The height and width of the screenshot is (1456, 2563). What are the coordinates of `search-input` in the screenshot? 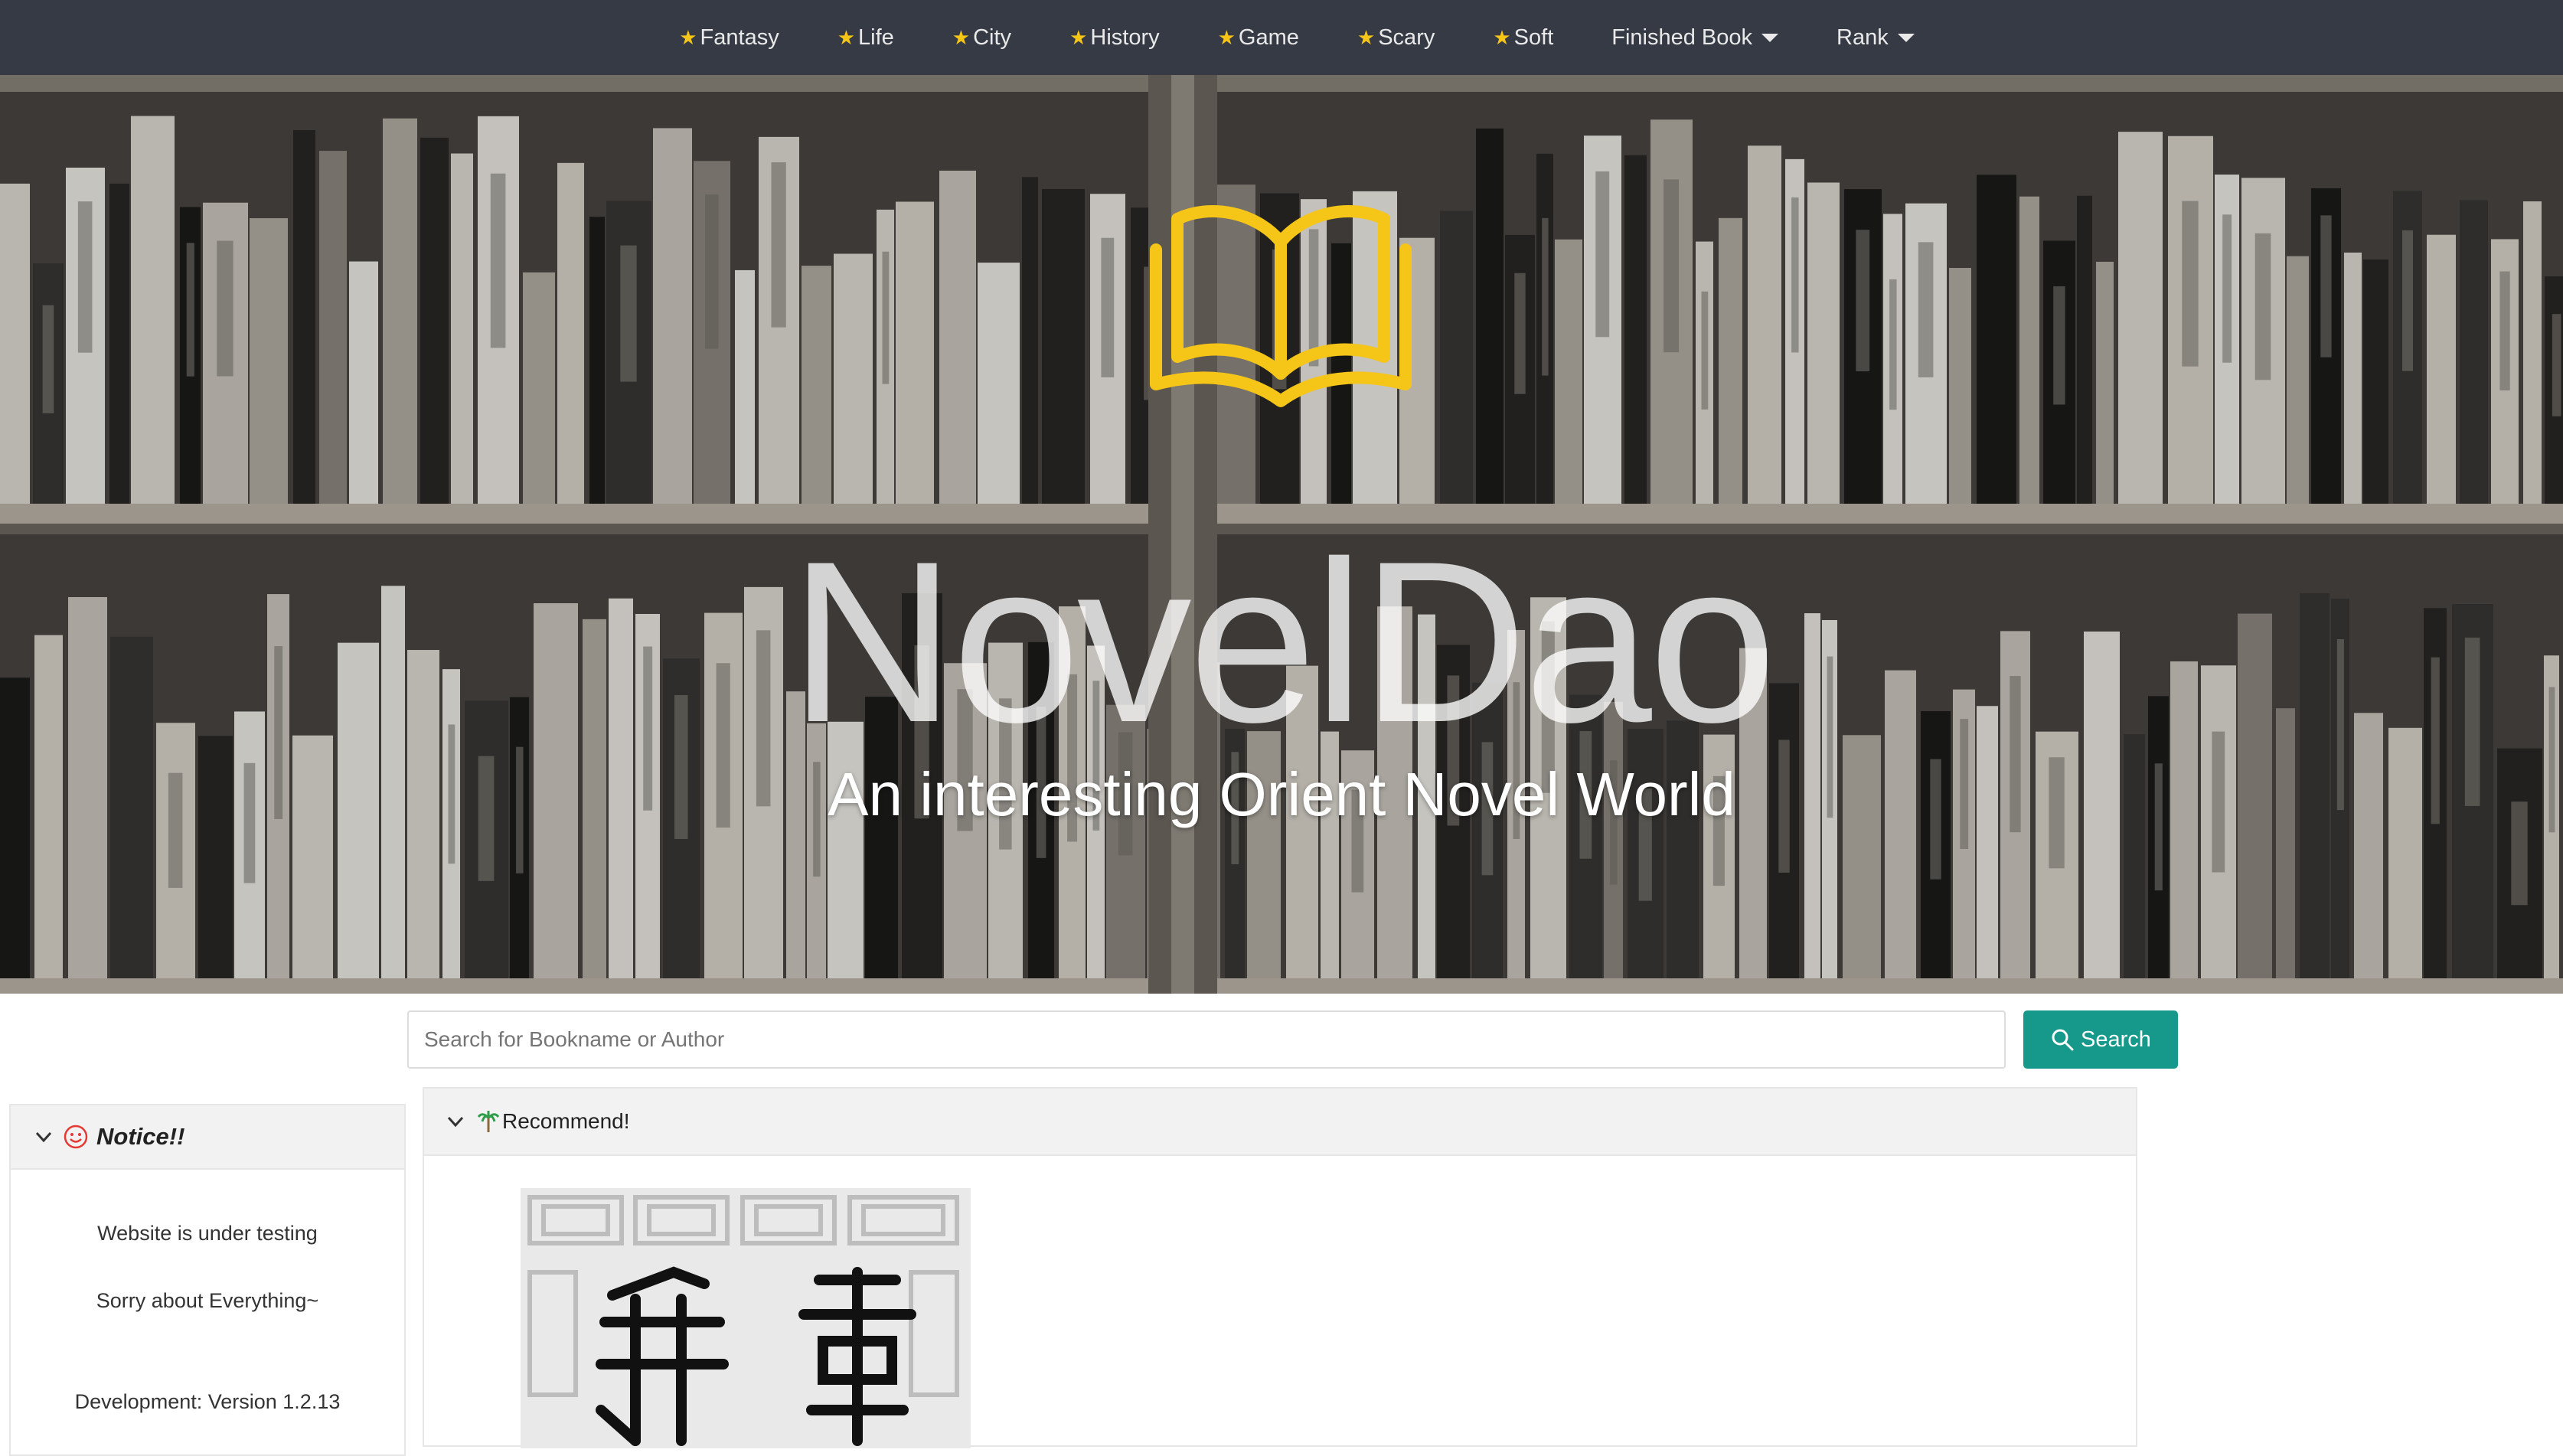 It's located at (1206, 1039).